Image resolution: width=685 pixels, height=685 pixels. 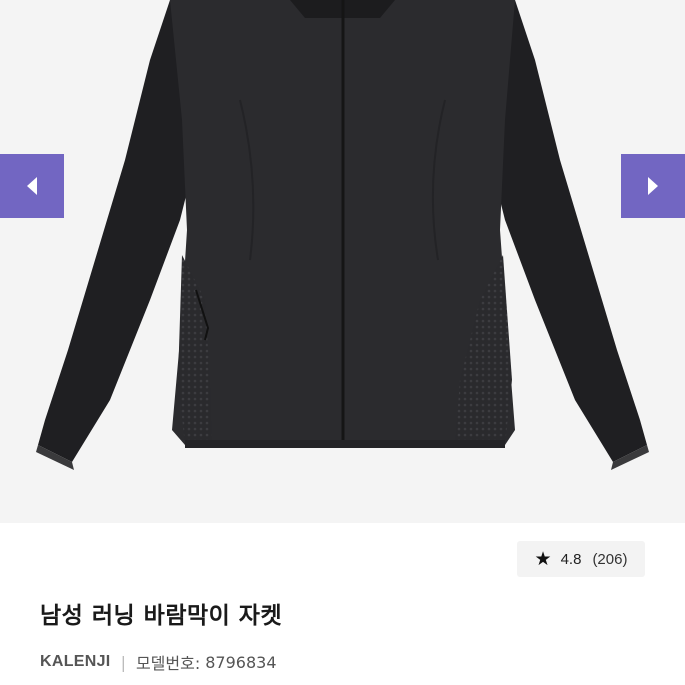 What do you see at coordinates (168, 663) in the screenshot?
I see `model-number-label: 모델번호:` at bounding box center [168, 663].